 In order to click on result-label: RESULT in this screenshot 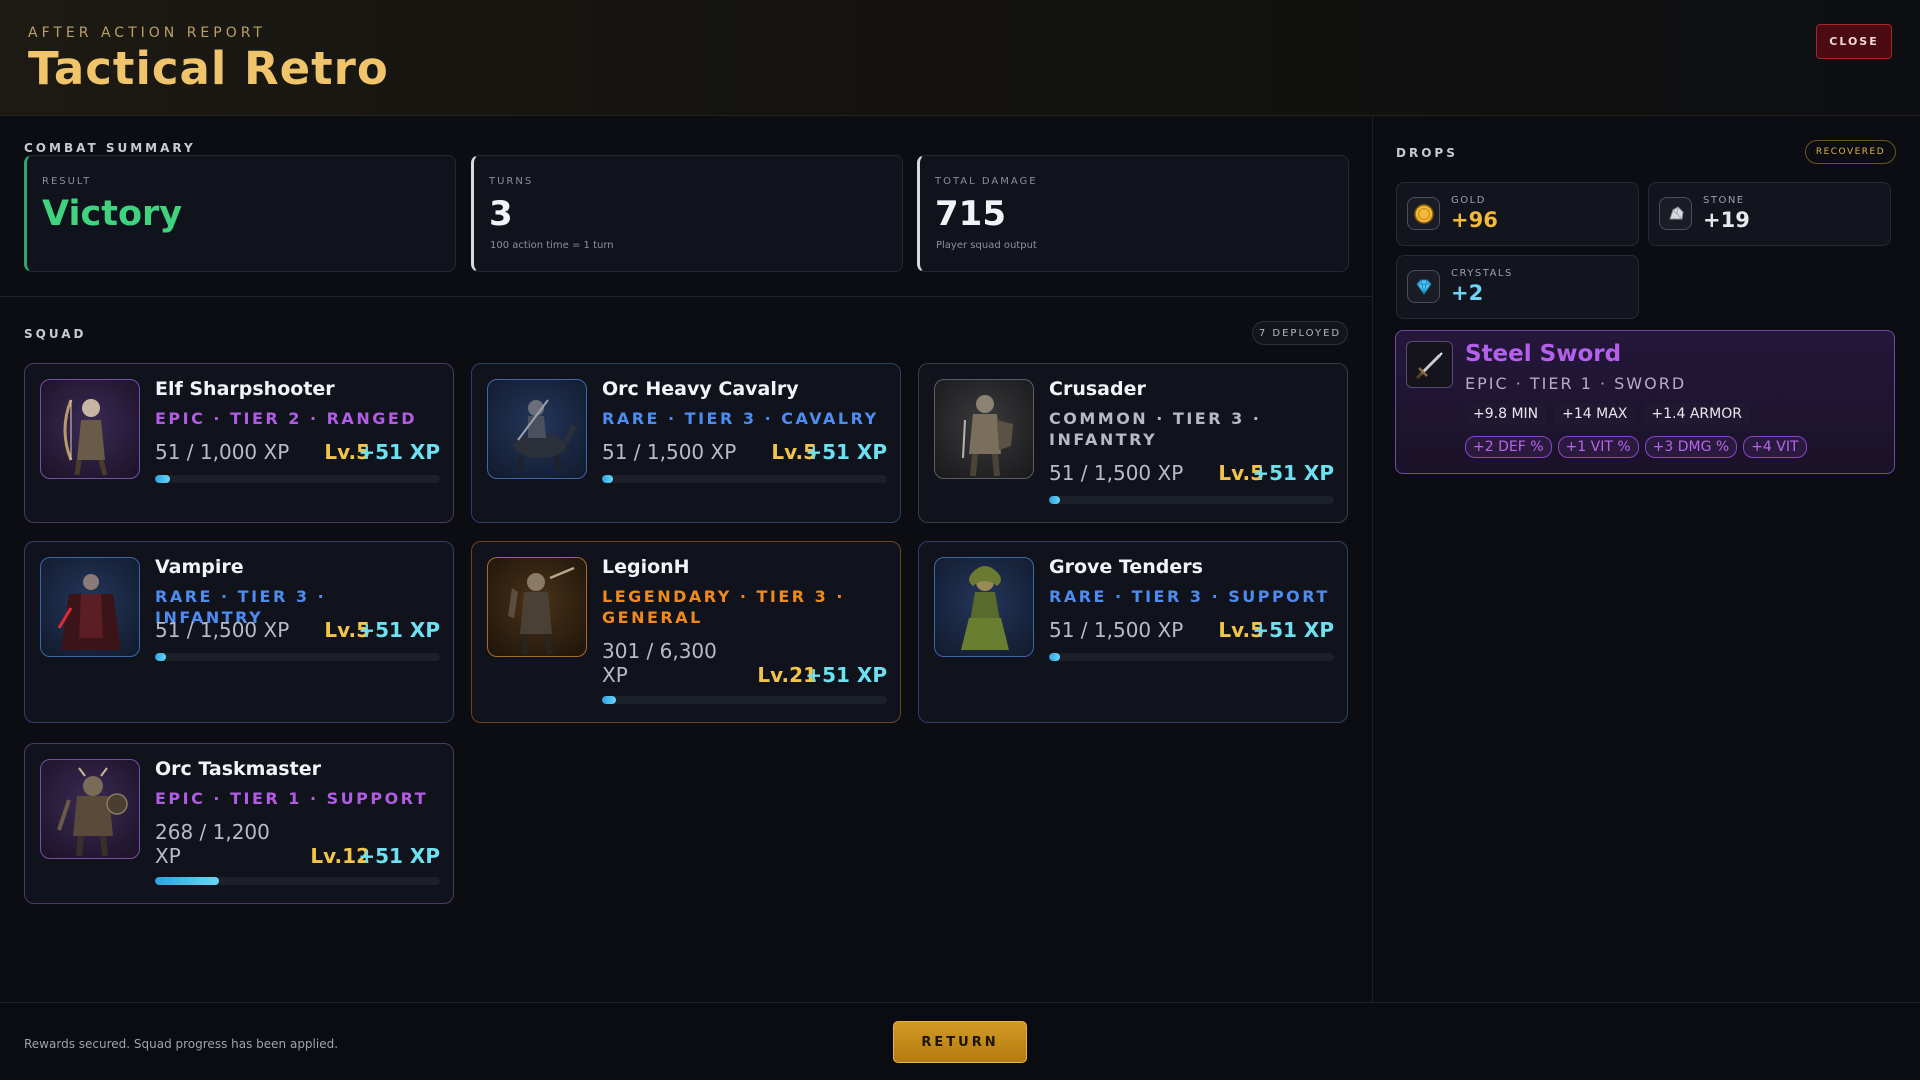, I will do `click(67, 181)`.